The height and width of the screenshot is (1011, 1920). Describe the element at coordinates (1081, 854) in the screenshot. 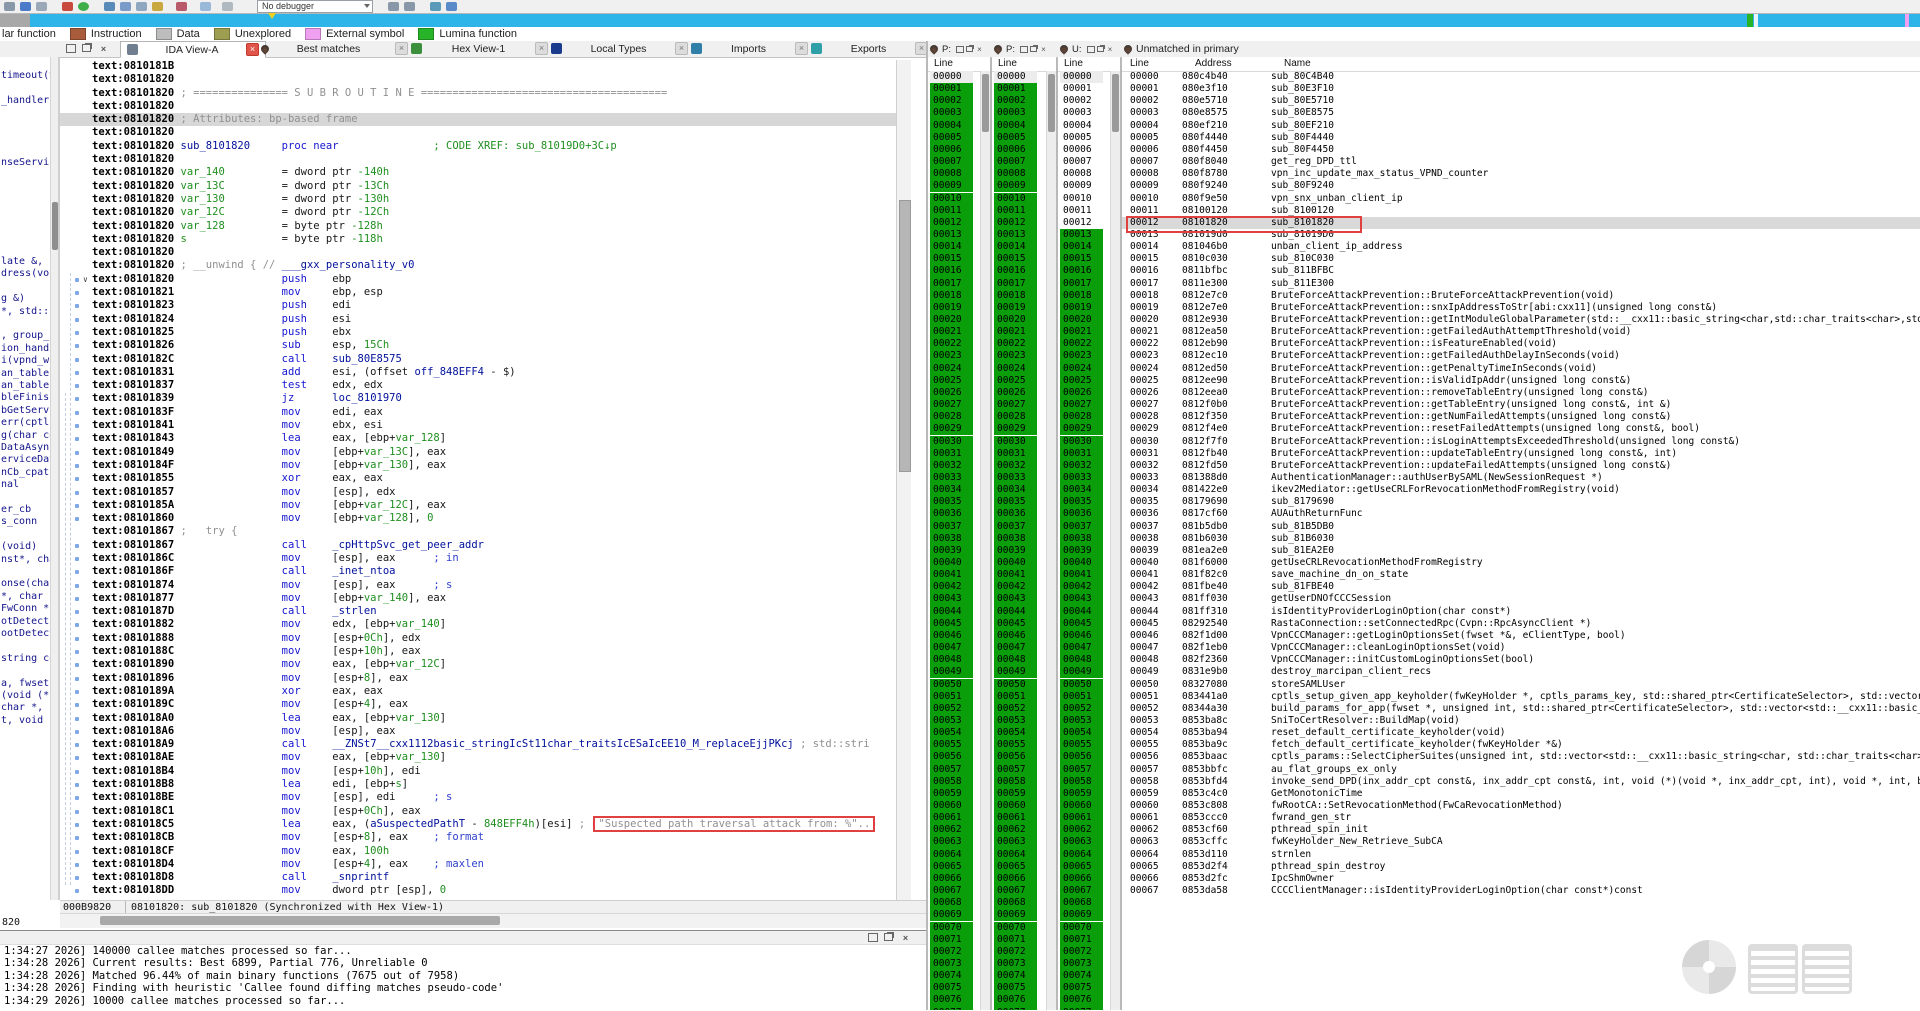

I see `line-number-cell: 00064` at that location.